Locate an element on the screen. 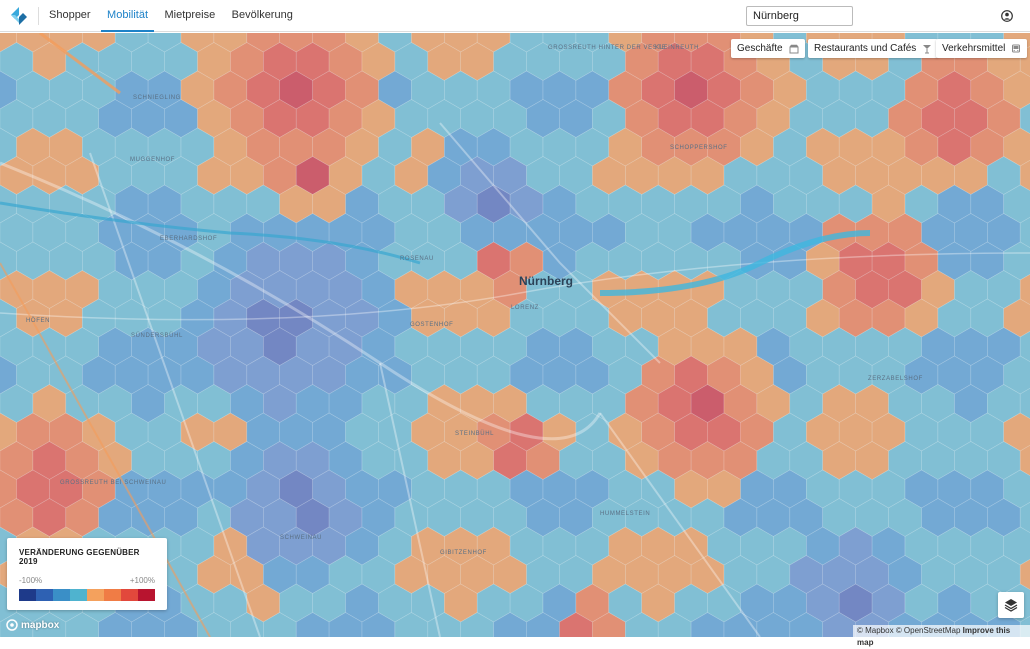 The height and width of the screenshot is (649, 1030). main-nav: Shopper Mobilität Mietpreise Bevölkerung is located at coordinates (171, 16).